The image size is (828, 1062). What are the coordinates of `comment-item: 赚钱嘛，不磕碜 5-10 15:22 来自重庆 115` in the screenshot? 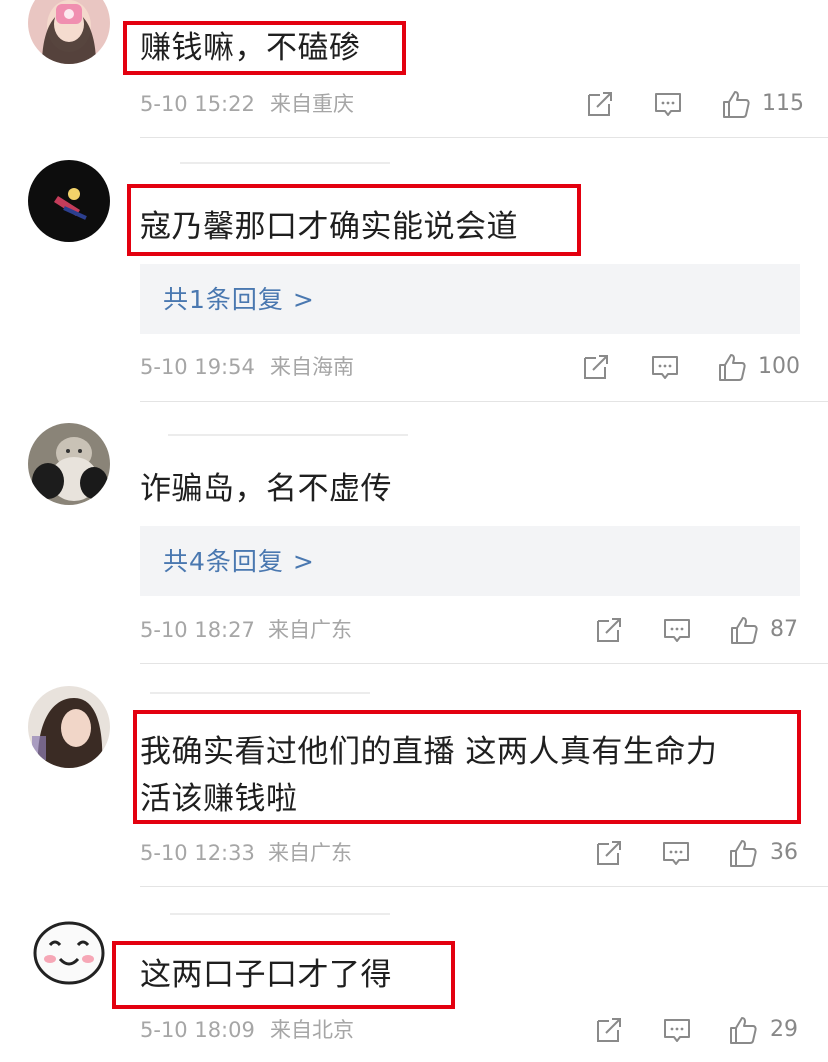 It's located at (414, 69).